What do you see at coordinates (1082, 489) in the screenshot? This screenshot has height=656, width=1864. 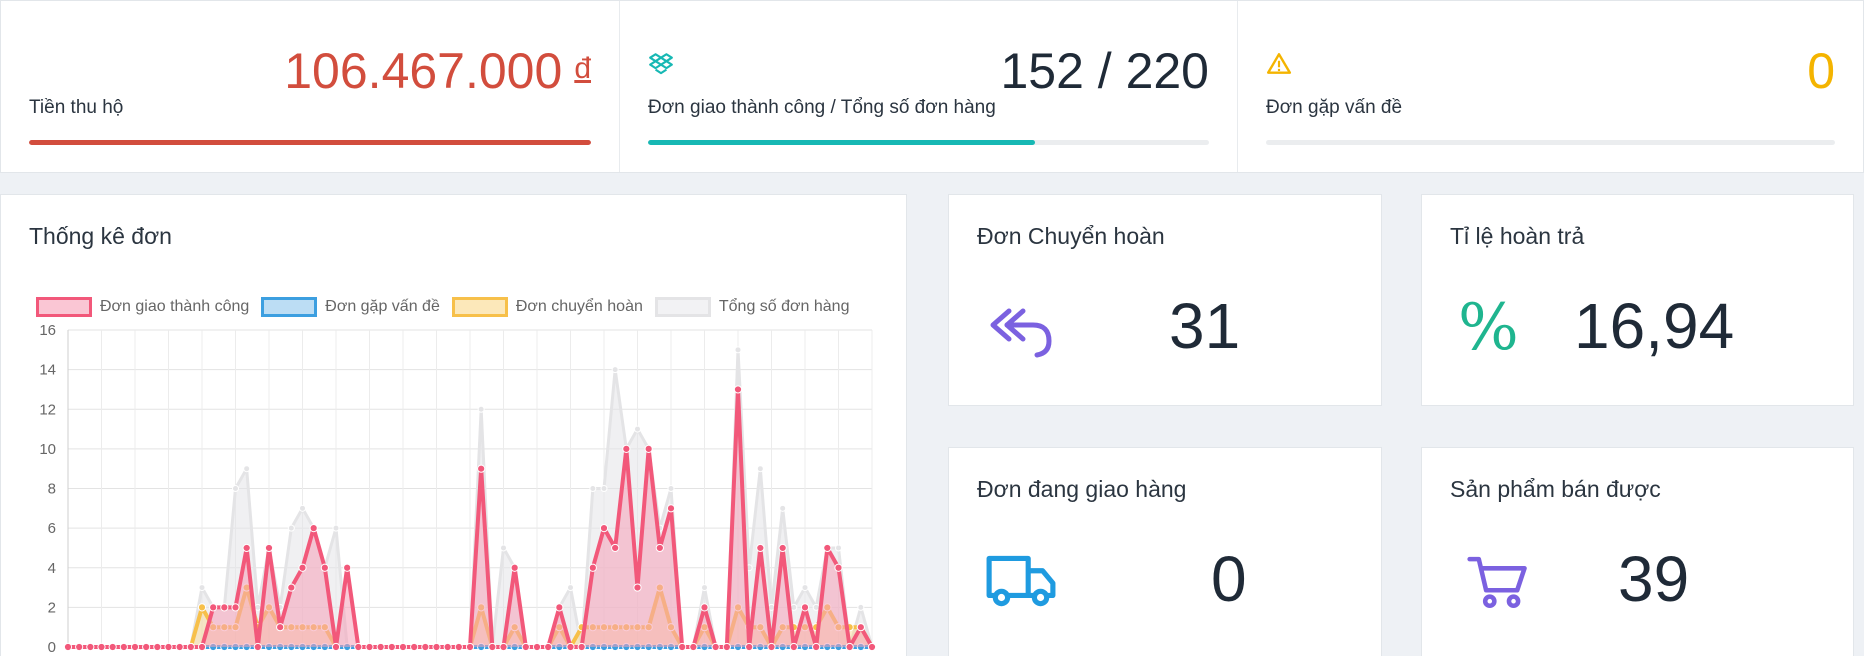 I see `kpi-title: Đơn đang giao hàng` at bounding box center [1082, 489].